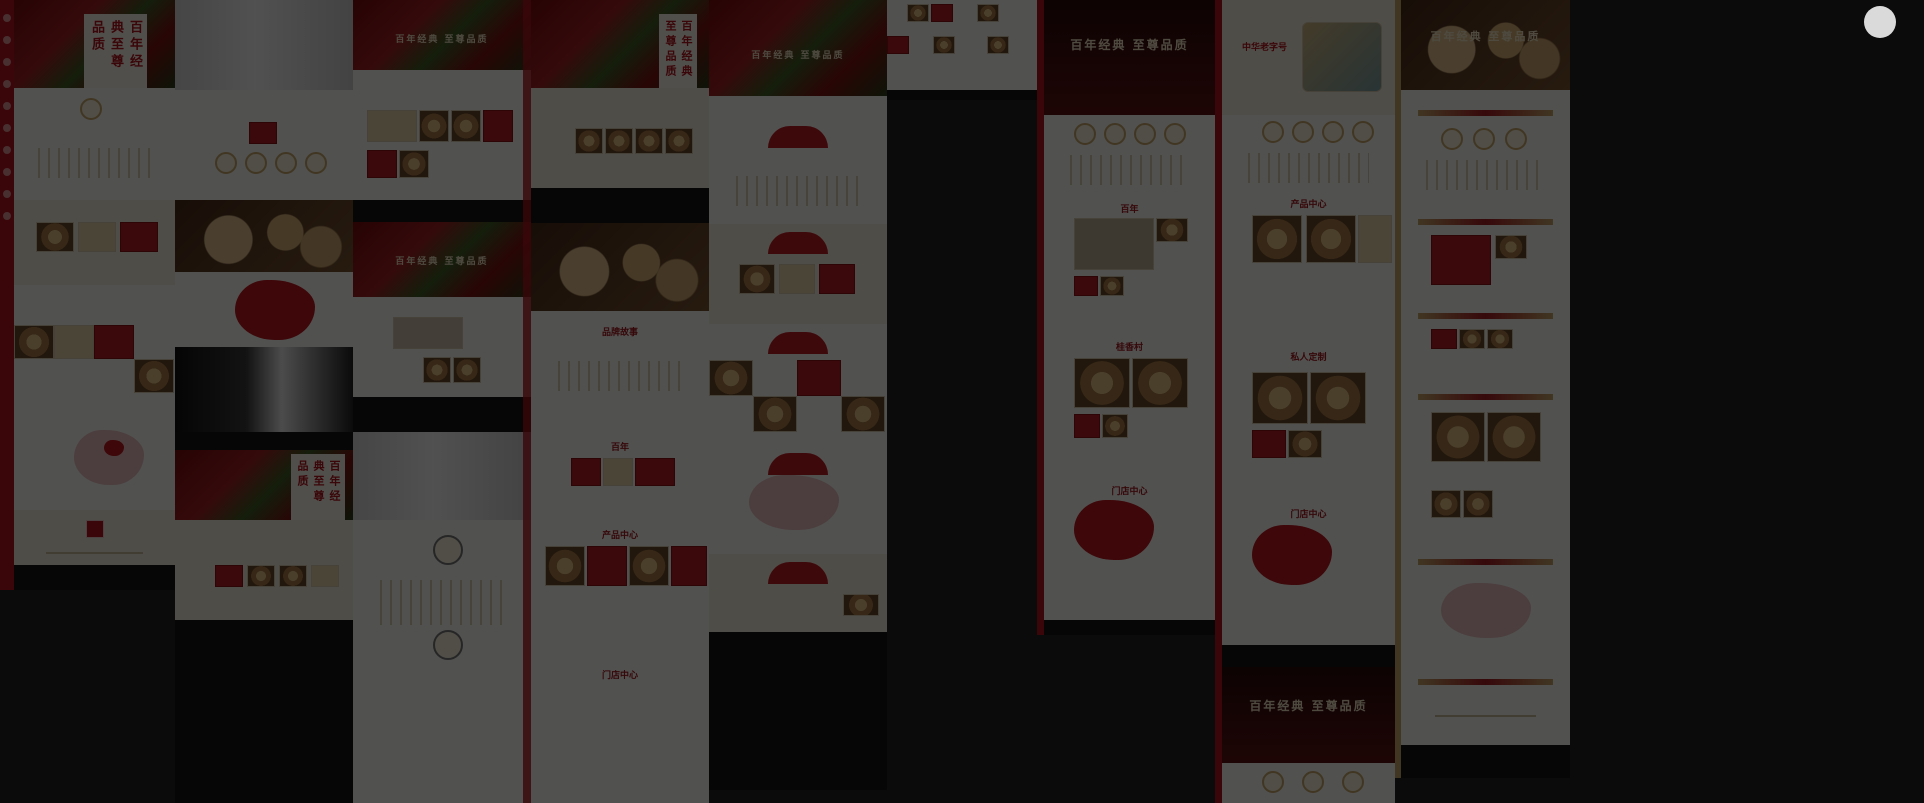 This screenshot has width=1924, height=803. Describe the element at coordinates (619, 448) in the screenshot. I see `section-title-history: 百年` at that location.